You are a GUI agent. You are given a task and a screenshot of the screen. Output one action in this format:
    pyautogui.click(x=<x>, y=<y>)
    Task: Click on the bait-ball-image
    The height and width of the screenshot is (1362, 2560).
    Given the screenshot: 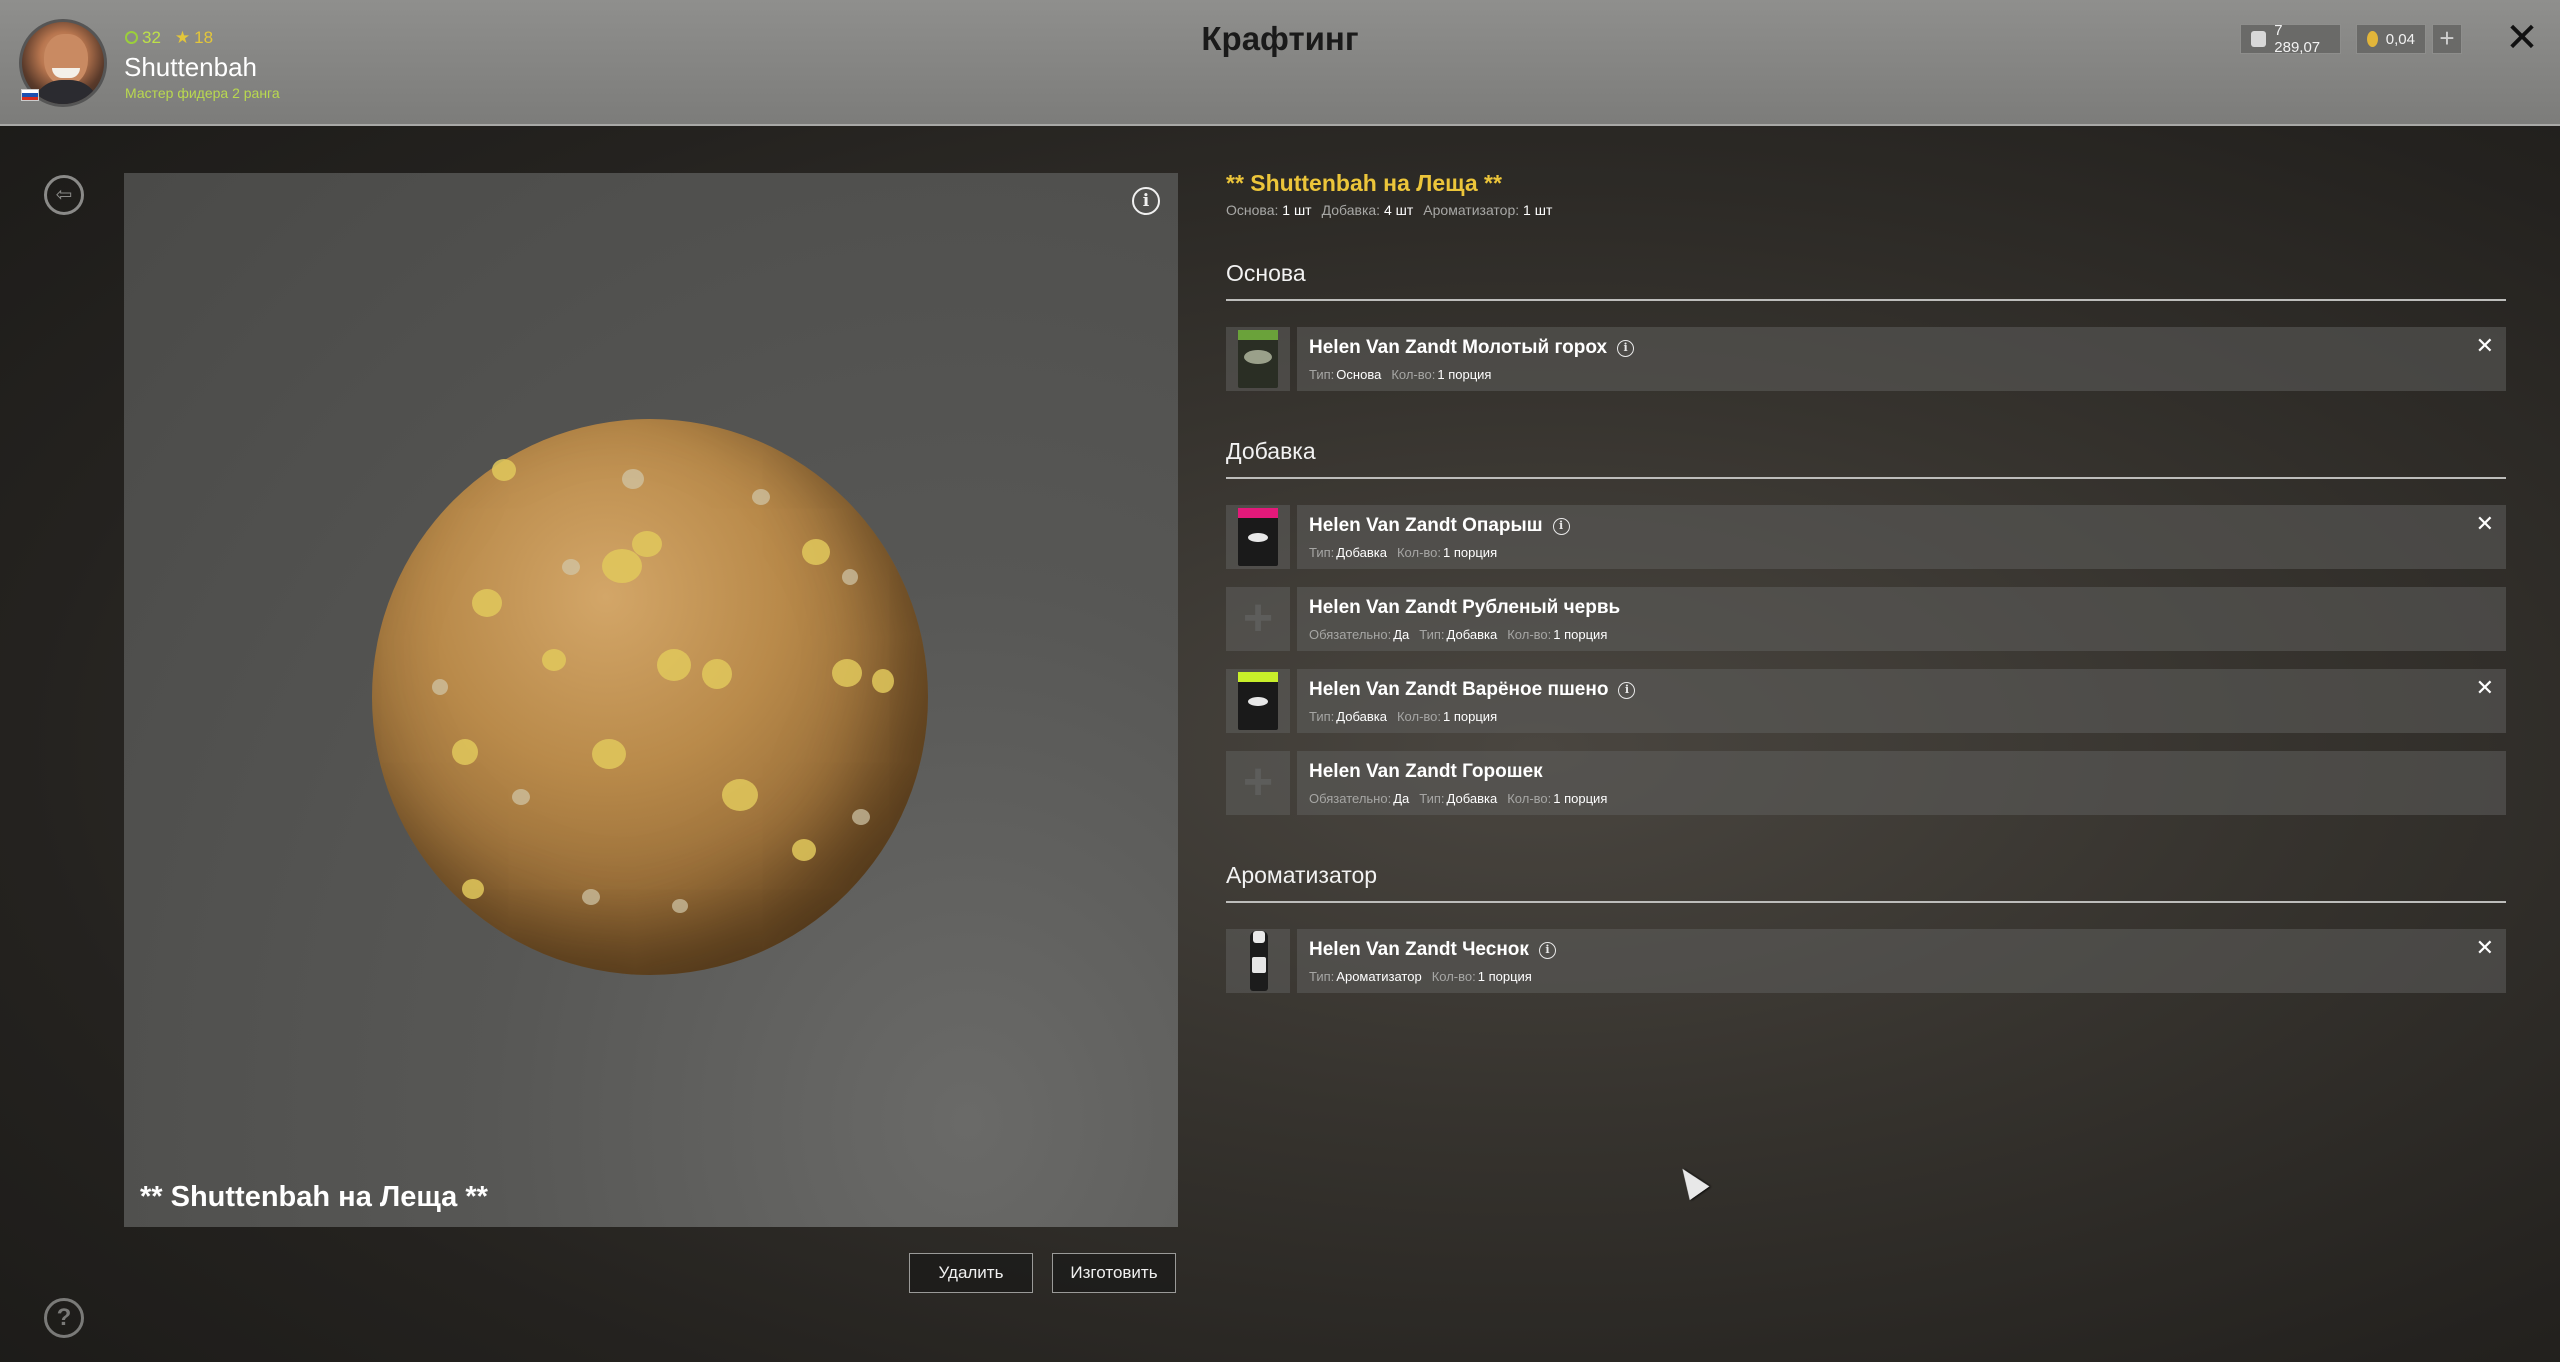 What is the action you would take?
    pyautogui.click(x=650, y=697)
    